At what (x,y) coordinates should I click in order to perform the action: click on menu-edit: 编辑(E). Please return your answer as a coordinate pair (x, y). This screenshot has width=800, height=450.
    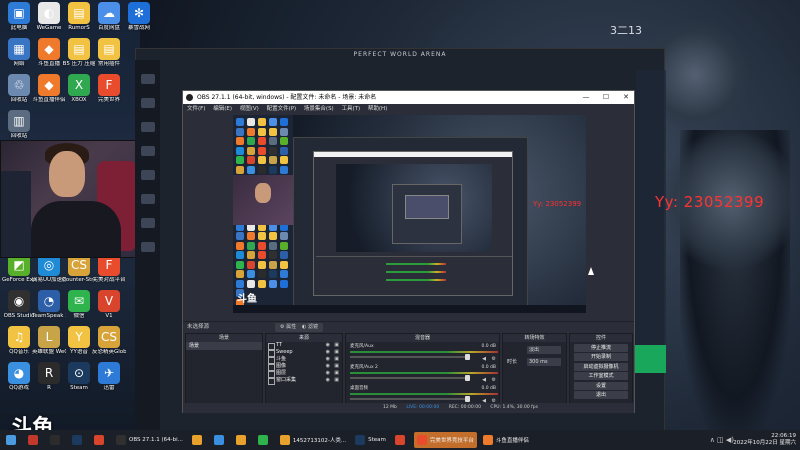
    Looking at the image, I should click on (222, 109).